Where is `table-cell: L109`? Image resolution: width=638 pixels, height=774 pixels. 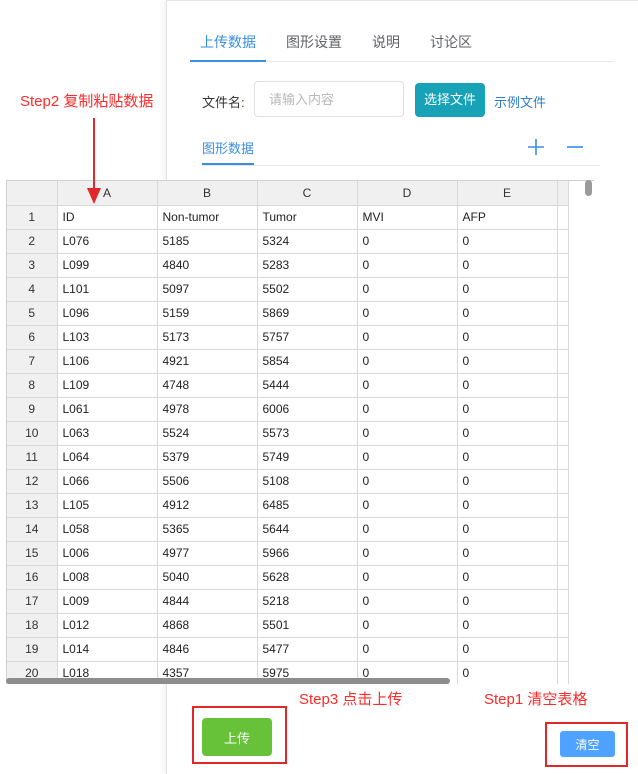 table-cell: L109 is located at coordinates (107, 385).